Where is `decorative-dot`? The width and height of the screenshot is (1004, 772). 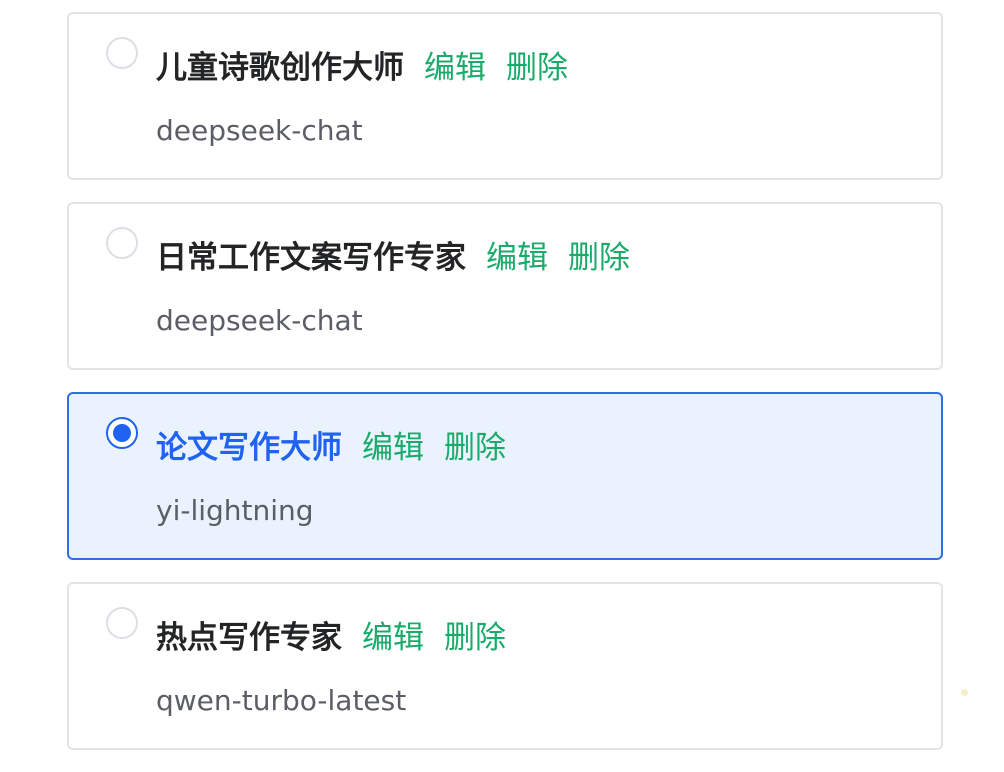
decorative-dot is located at coordinates (964, 692).